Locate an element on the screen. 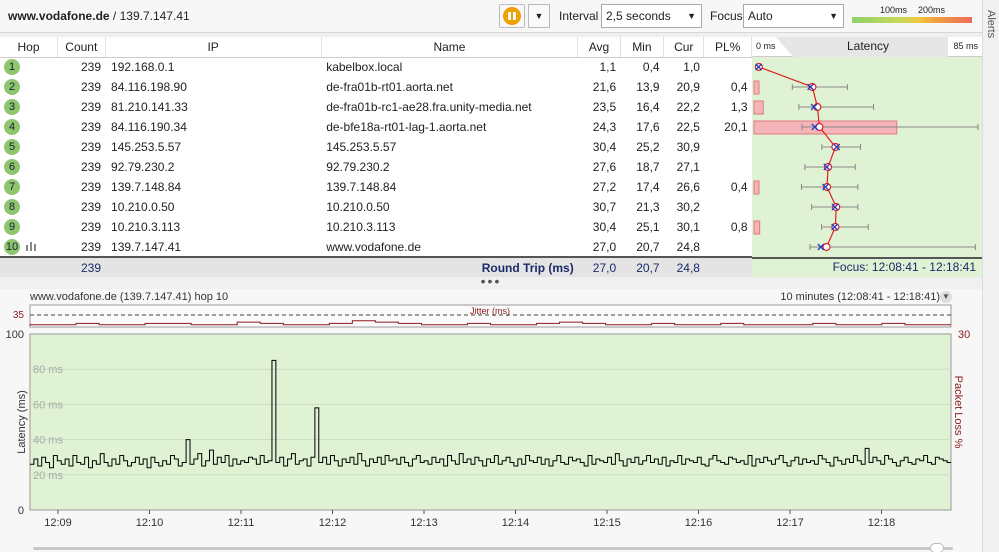 This screenshot has width=999, height=552. table-header: Hop Count IP Name Avg Min Cur PL% is located at coordinates (376, 47).